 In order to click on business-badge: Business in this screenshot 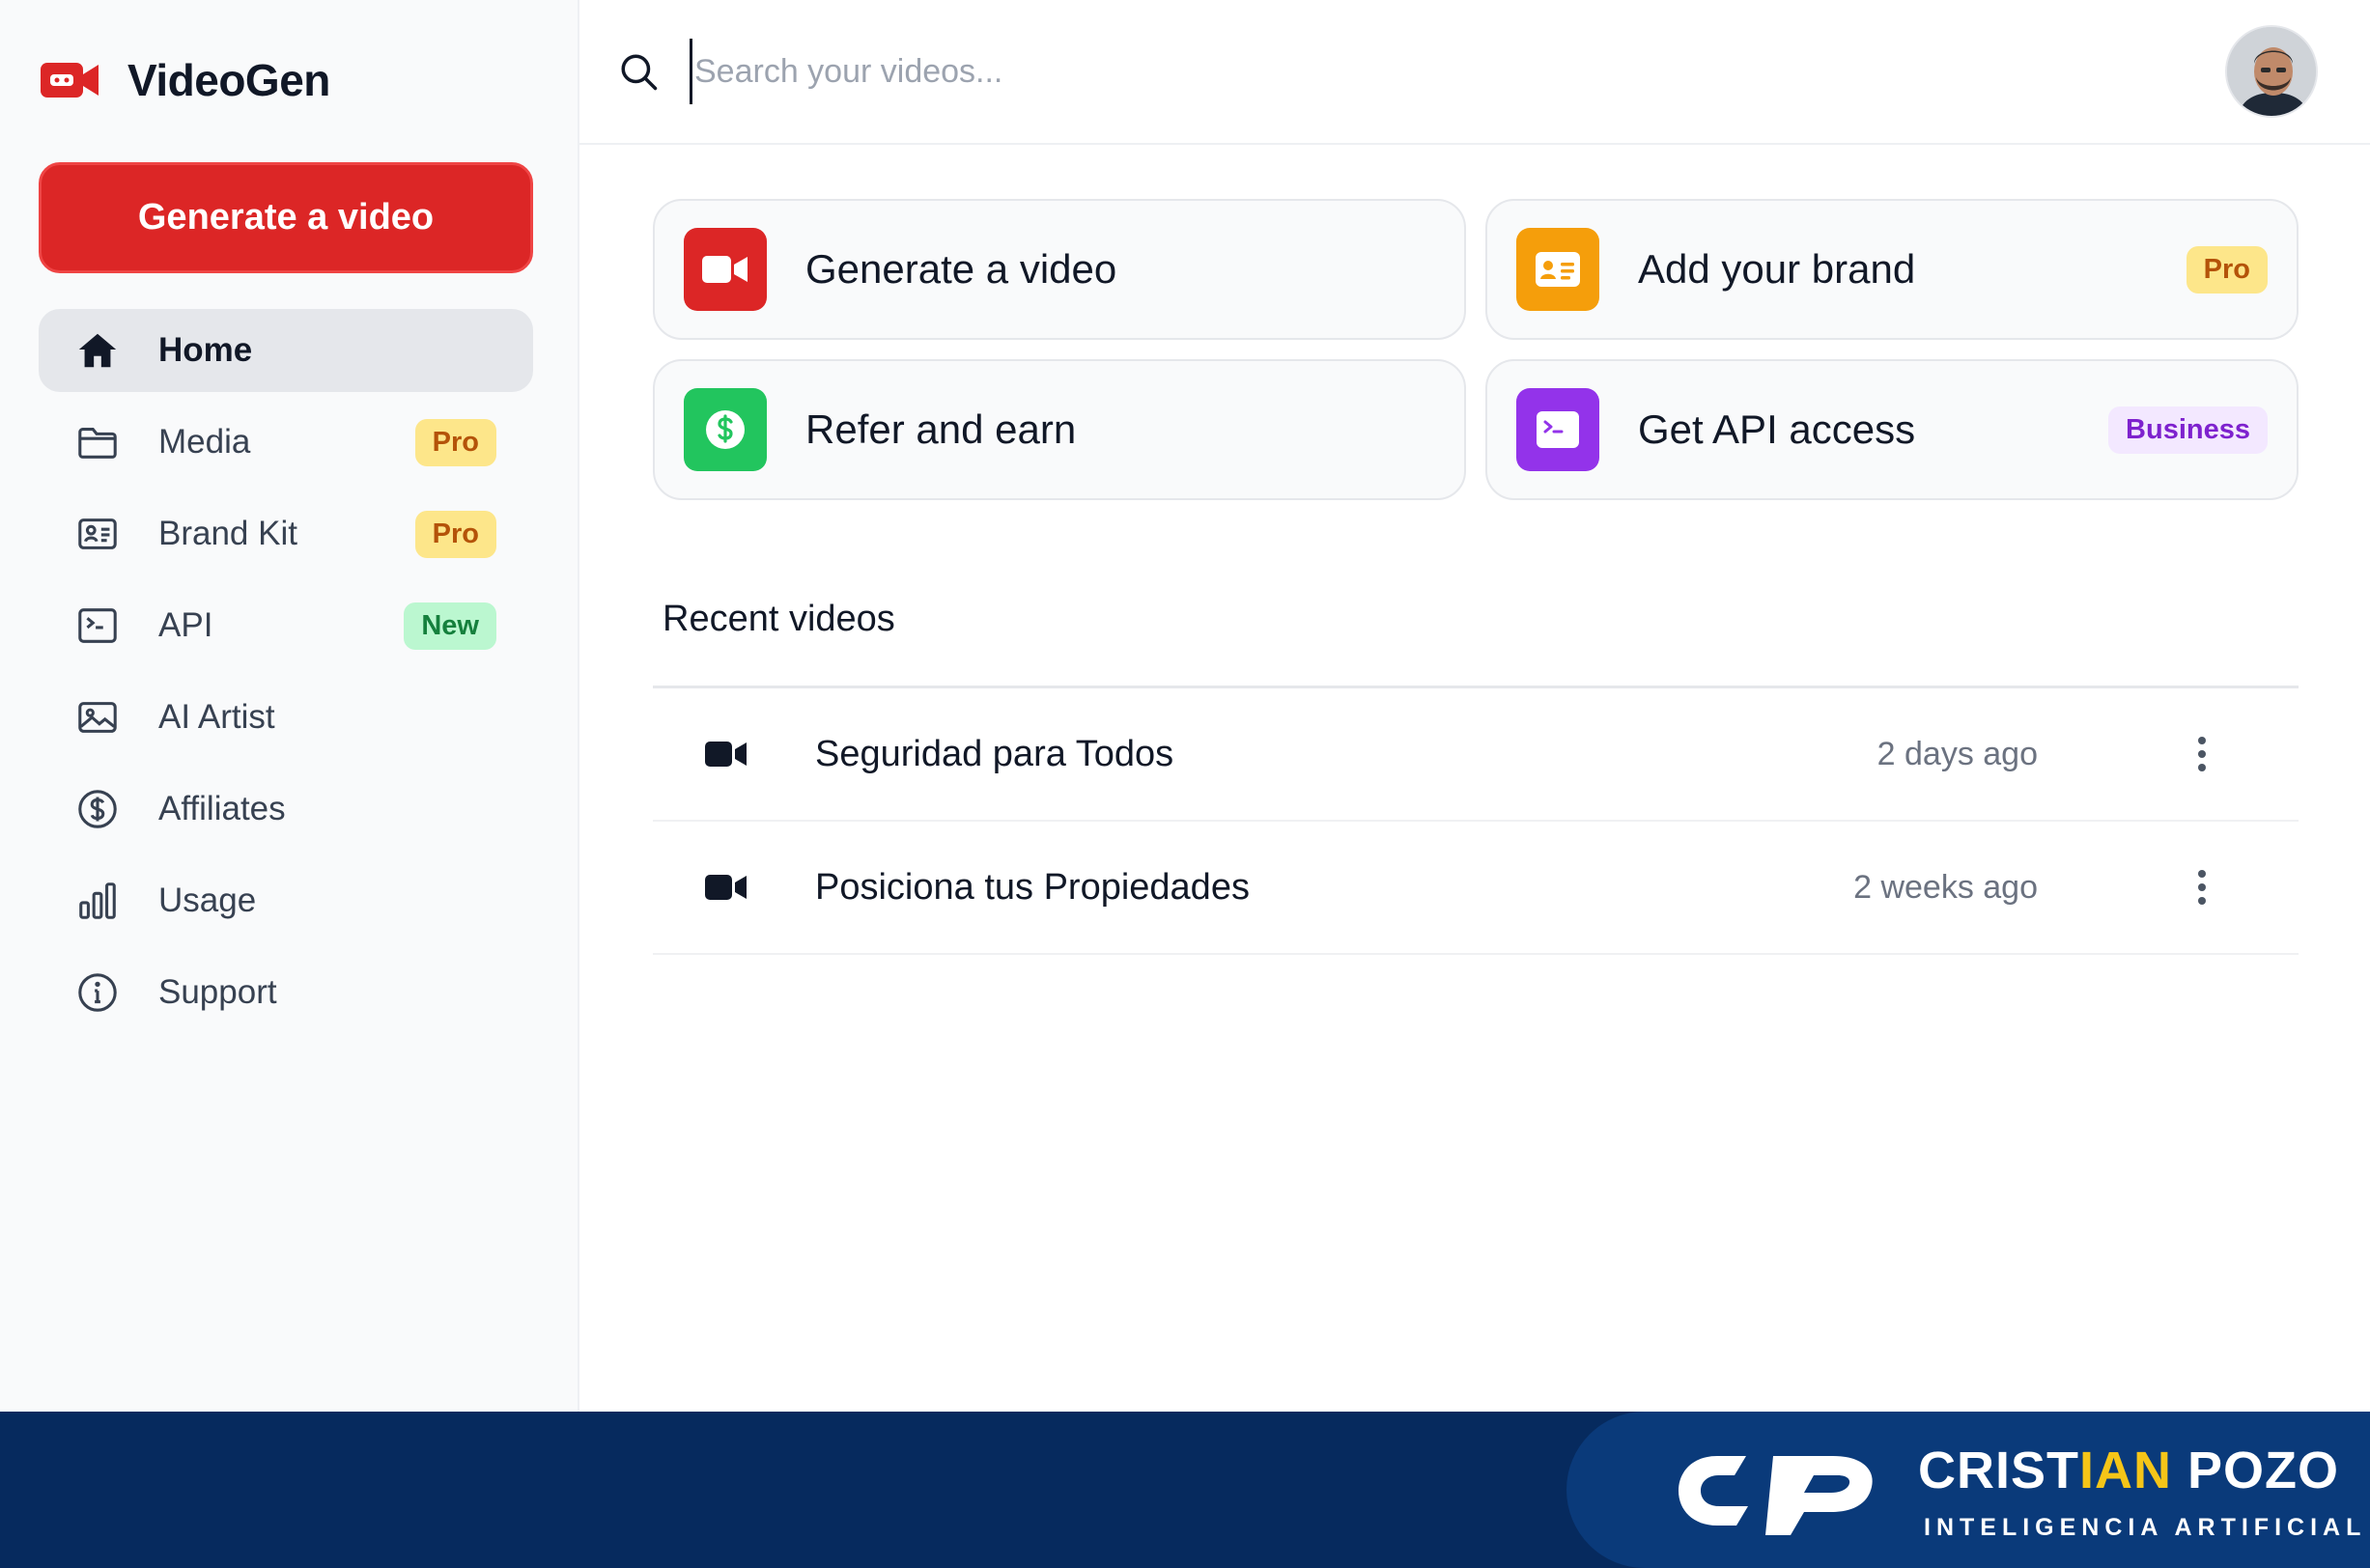, I will do `click(2188, 430)`.